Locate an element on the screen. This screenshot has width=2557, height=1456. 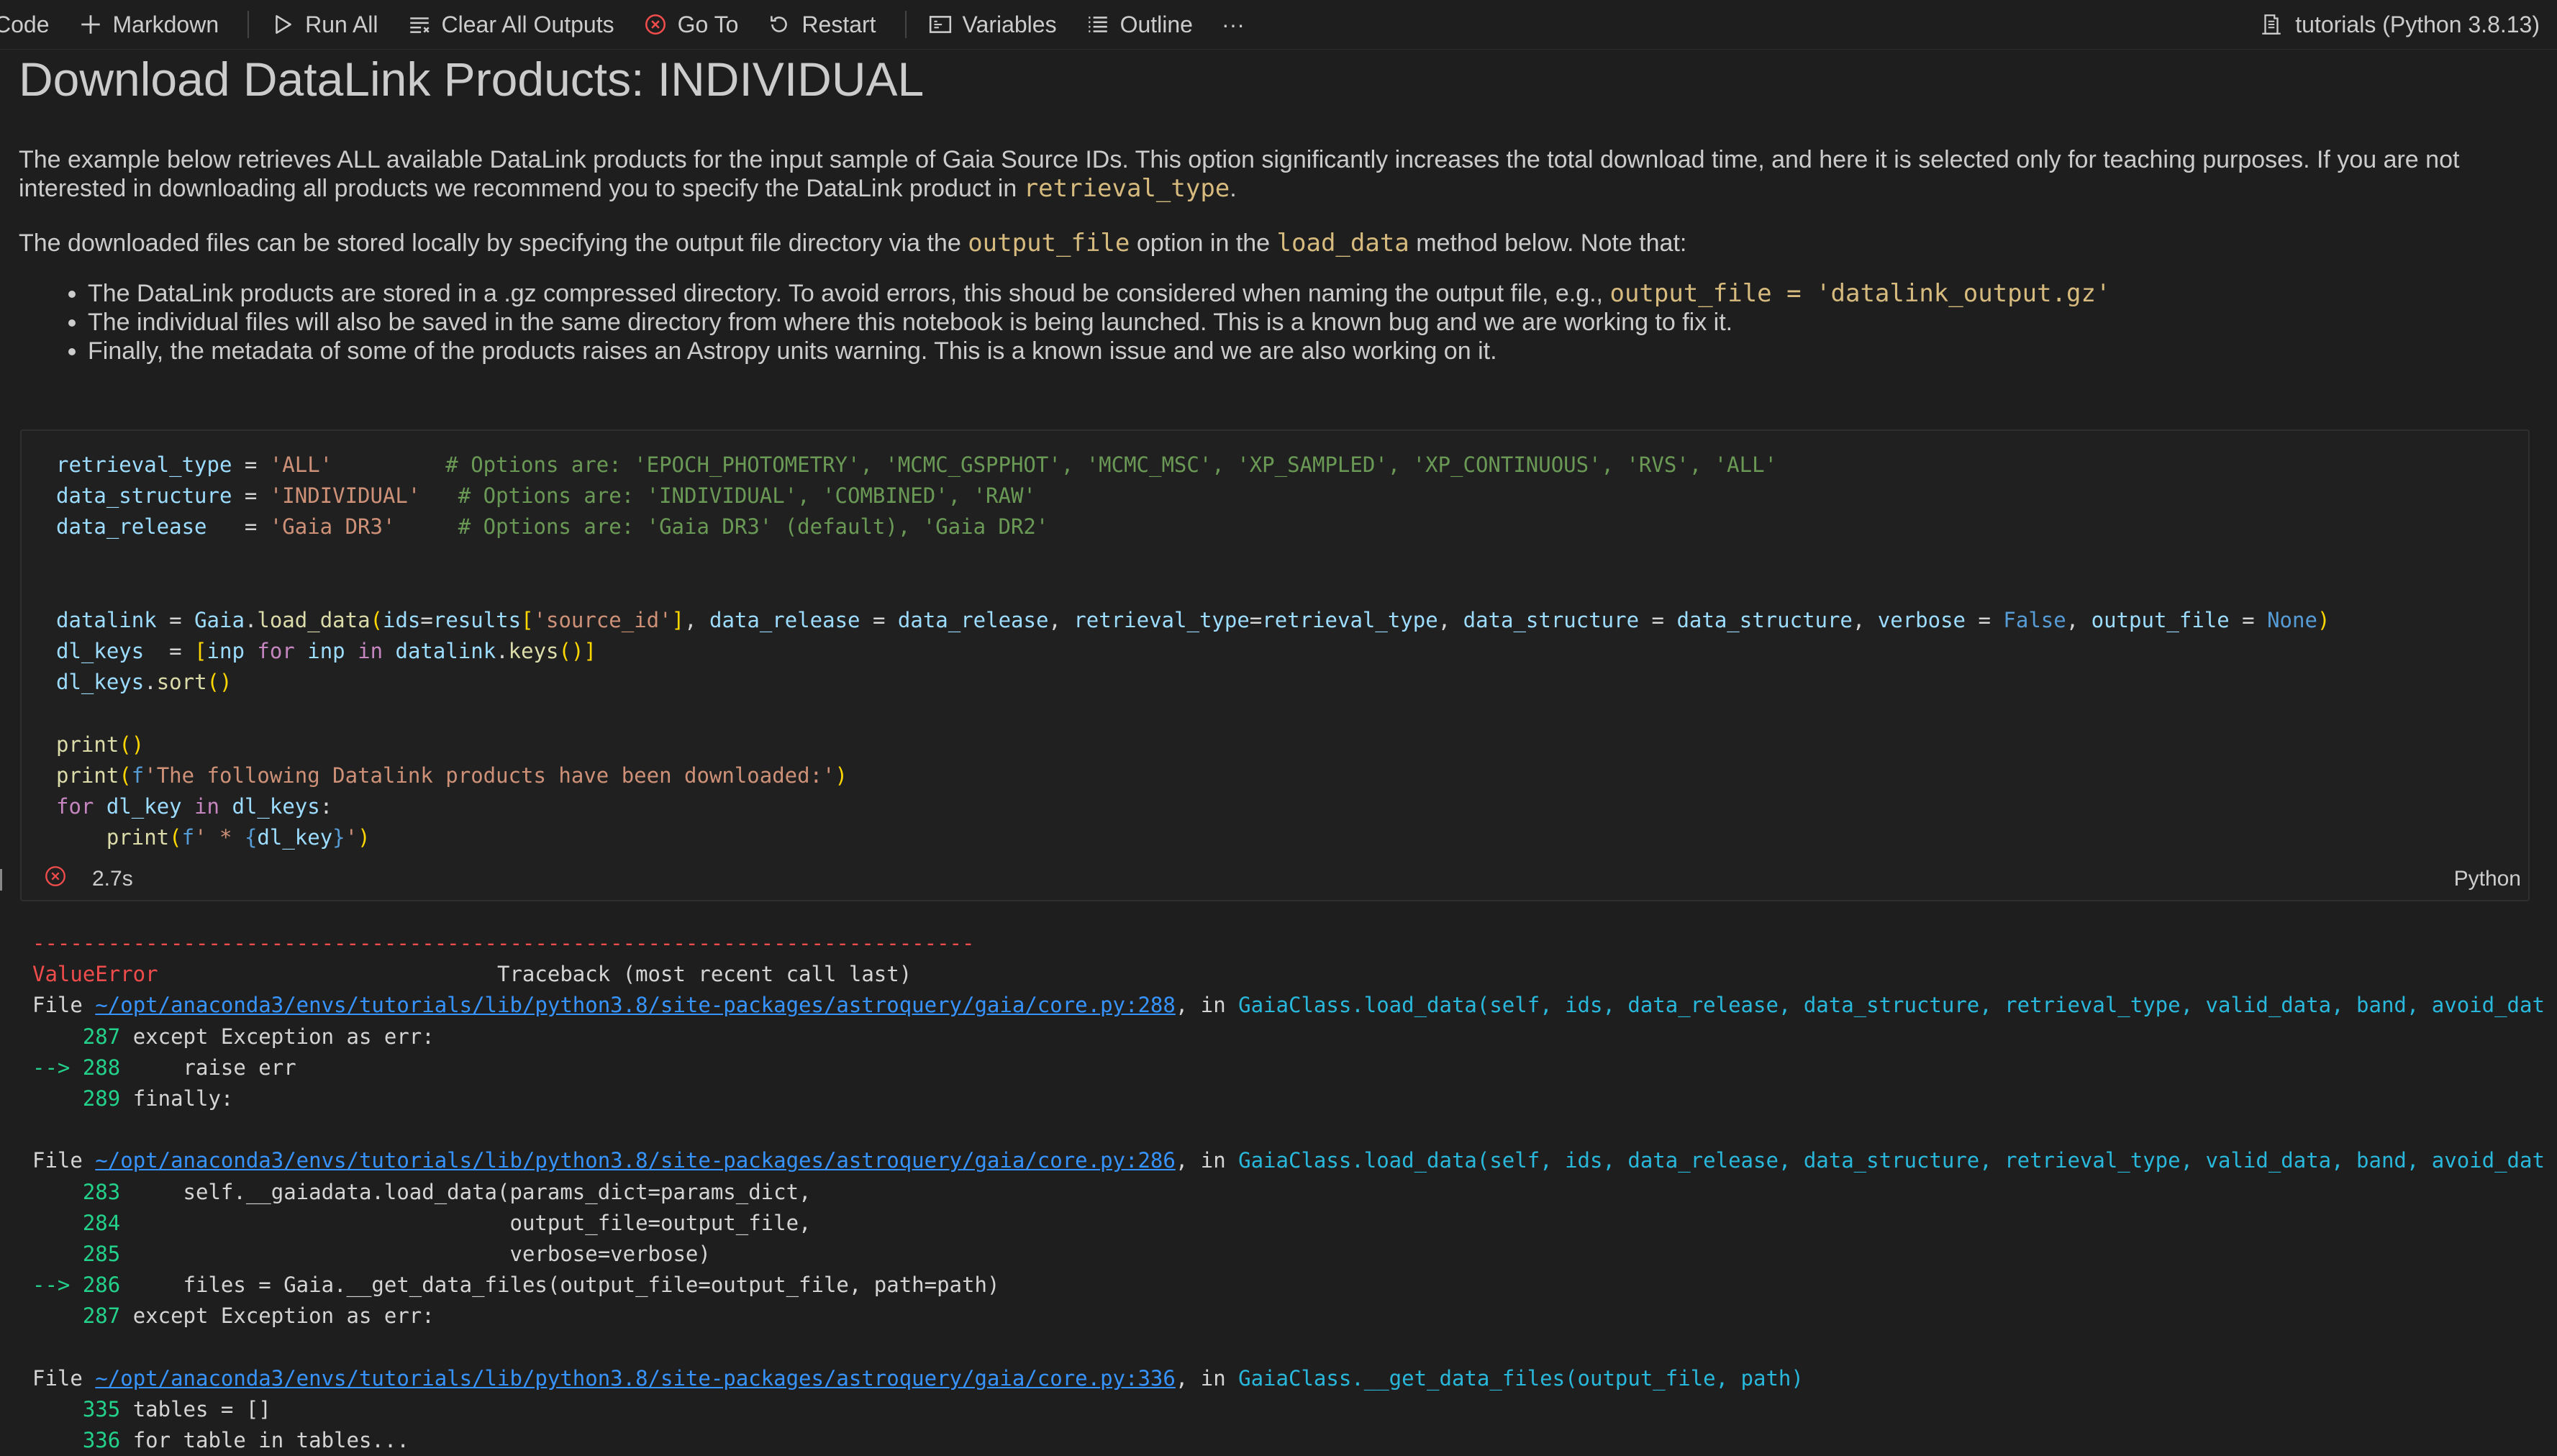
inline-code: load_data is located at coordinates (1342, 243).